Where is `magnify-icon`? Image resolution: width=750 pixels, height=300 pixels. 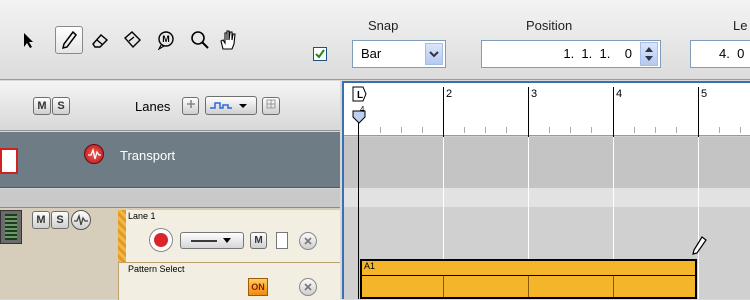 magnify-icon is located at coordinates (200, 40).